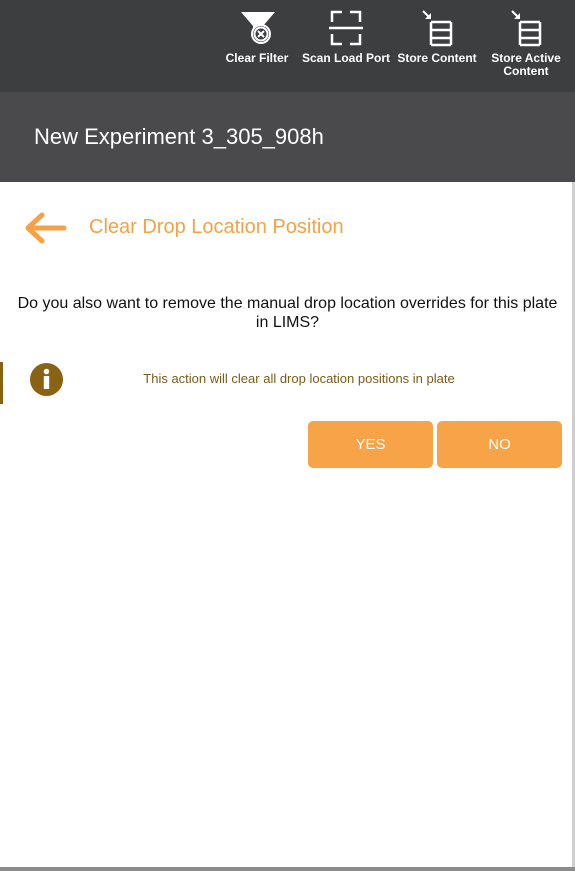  What do you see at coordinates (370, 444) in the screenshot?
I see `yes-button: YES` at bounding box center [370, 444].